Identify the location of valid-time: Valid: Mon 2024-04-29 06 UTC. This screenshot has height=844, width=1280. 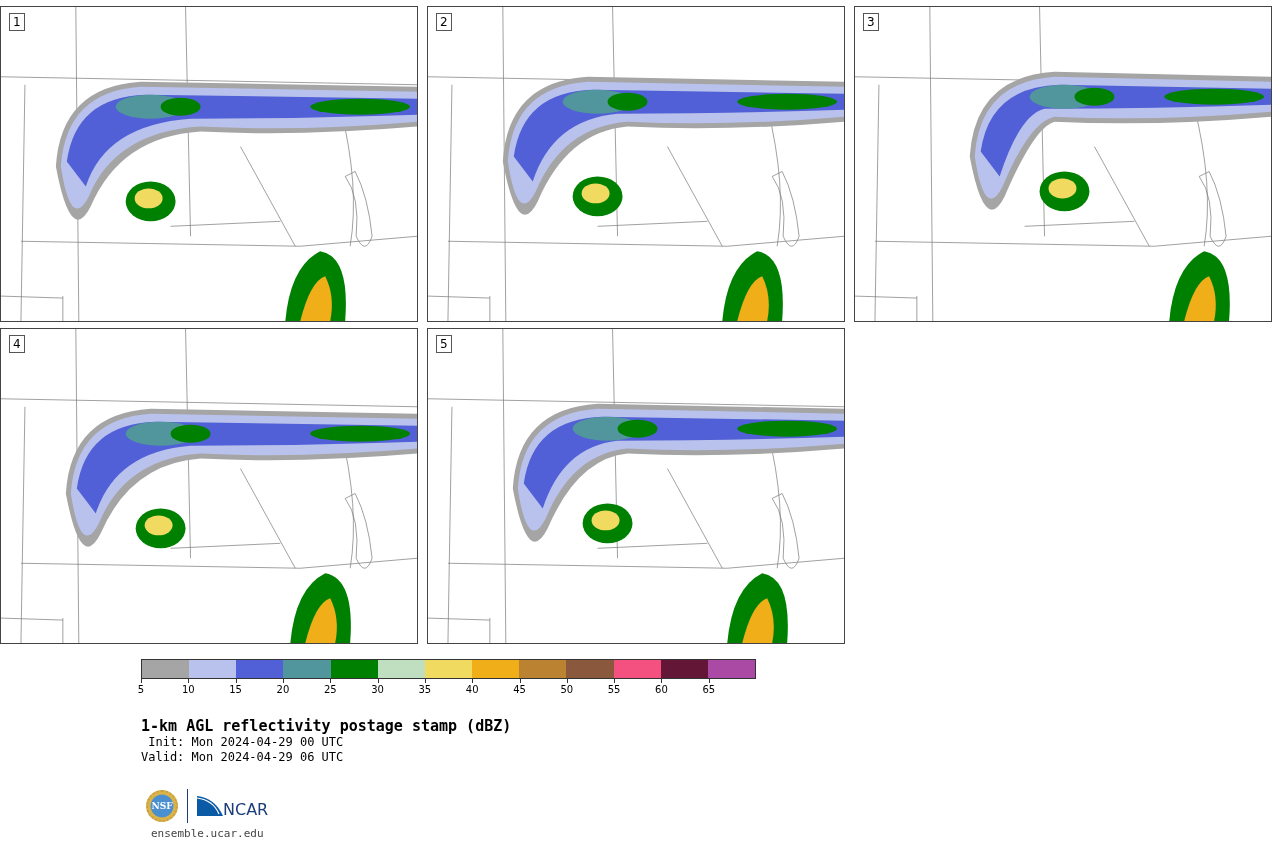
(243, 757).